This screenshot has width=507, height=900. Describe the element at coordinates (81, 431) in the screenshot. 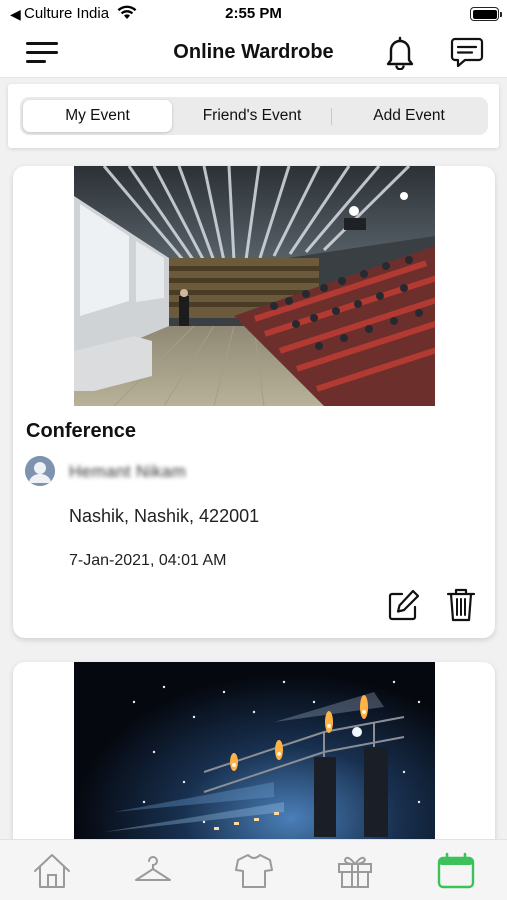

I see `event-title: Conference` at that location.